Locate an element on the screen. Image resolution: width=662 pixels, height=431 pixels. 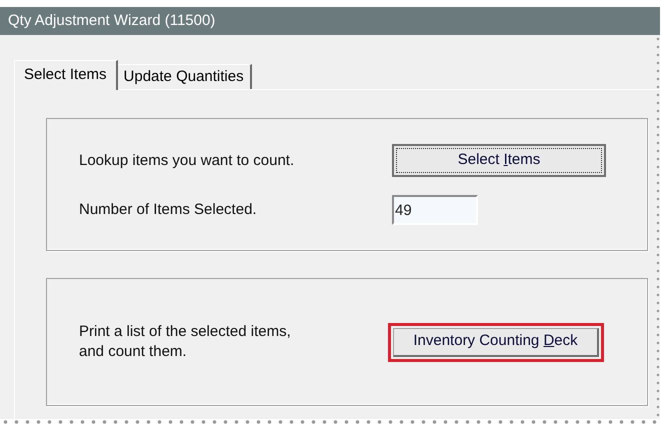
window-title: Qty Adjustment Wizard (11500) is located at coordinates (112, 20).